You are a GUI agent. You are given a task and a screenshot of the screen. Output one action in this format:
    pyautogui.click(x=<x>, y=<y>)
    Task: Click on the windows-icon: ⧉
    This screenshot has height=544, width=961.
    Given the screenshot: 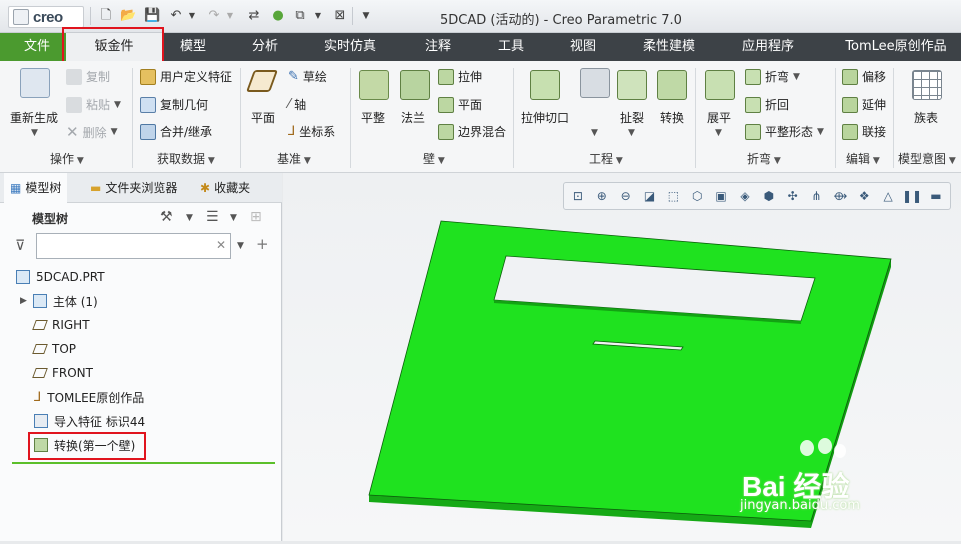 What is the action you would take?
    pyautogui.click(x=300, y=16)
    